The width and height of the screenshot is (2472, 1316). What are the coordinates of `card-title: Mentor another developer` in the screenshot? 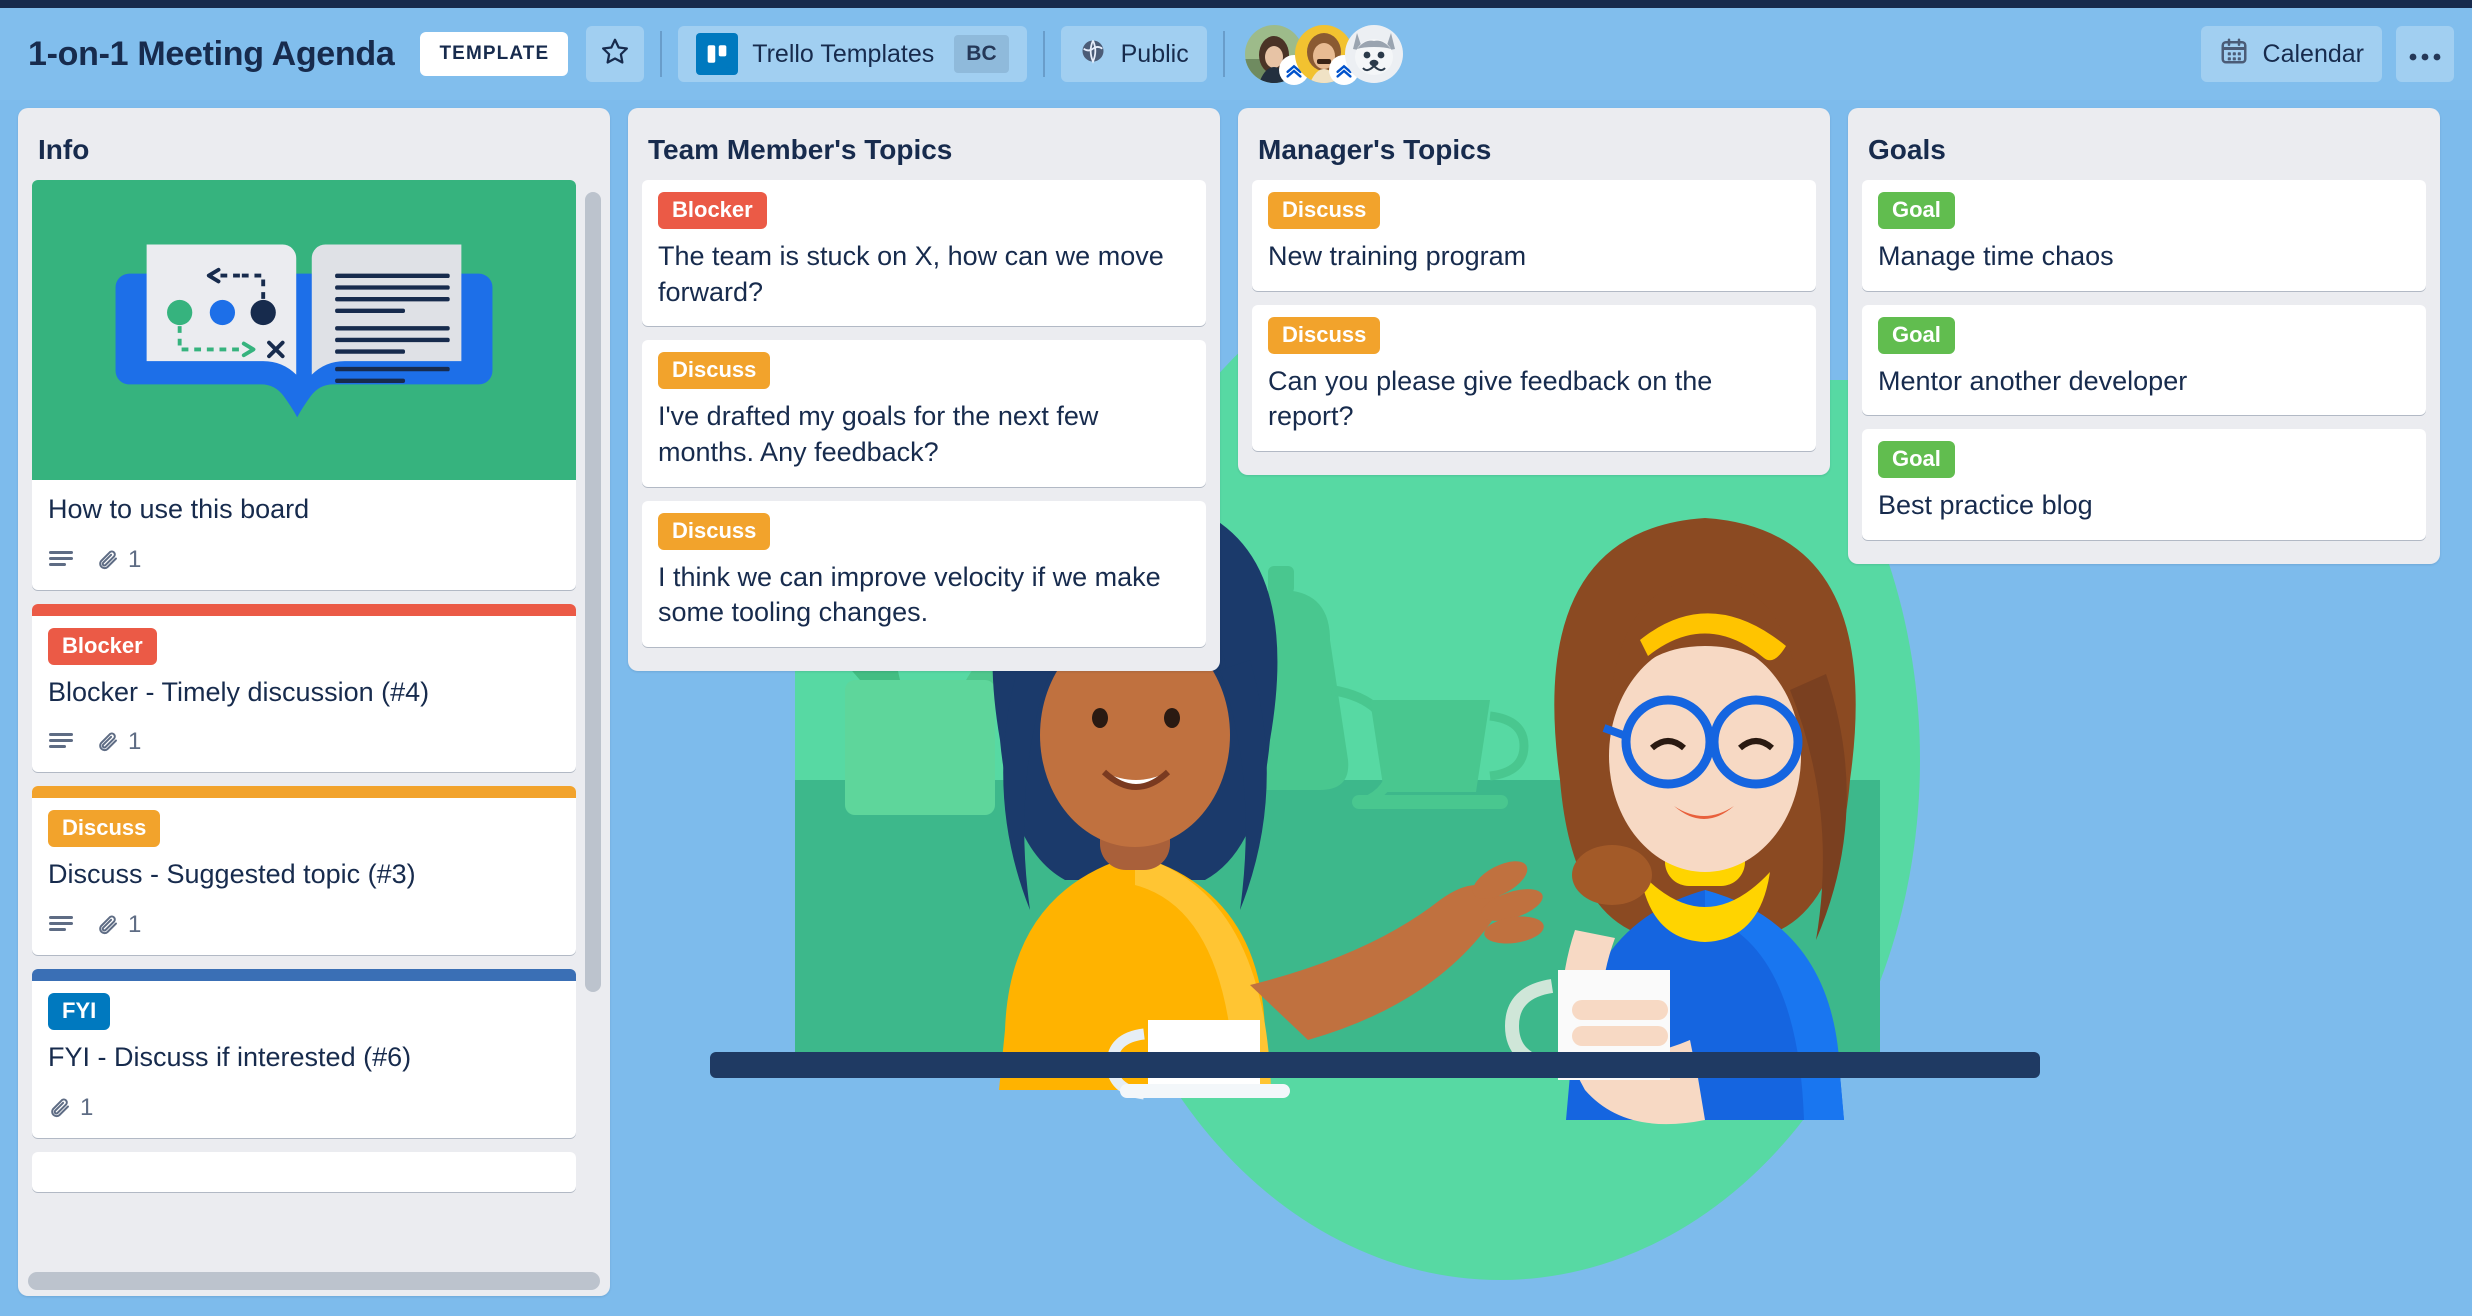 It's located at (2033, 380).